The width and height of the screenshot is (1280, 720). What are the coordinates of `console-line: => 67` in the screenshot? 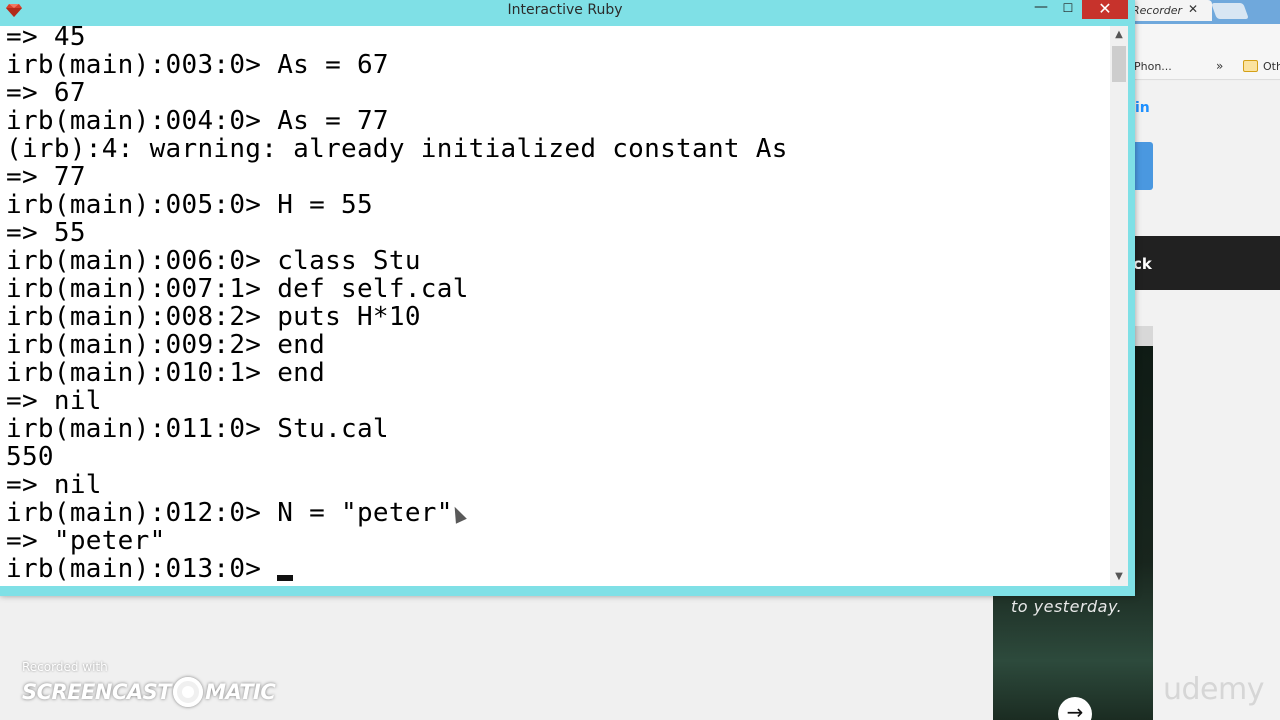 It's located at (46, 93).